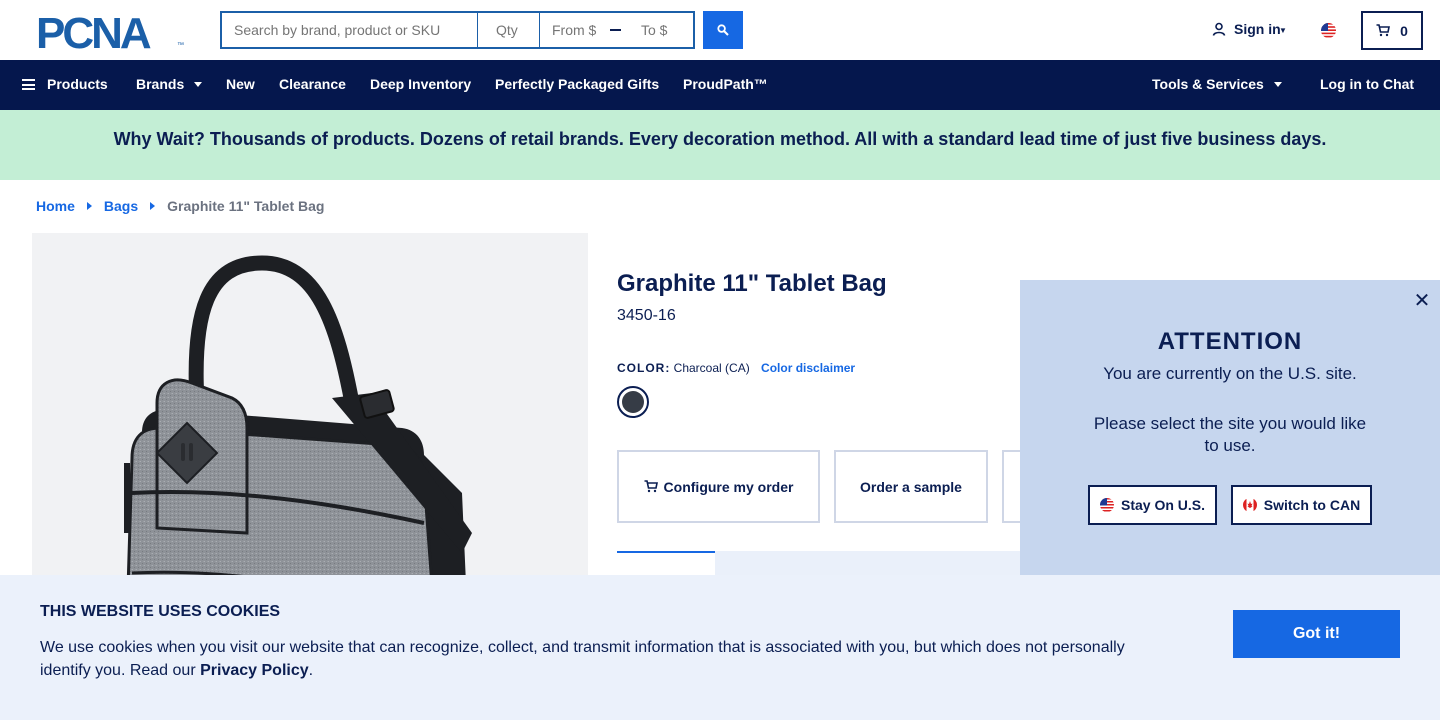 This screenshot has height=725, width=1440. I want to click on search-icon, so click(723, 30).